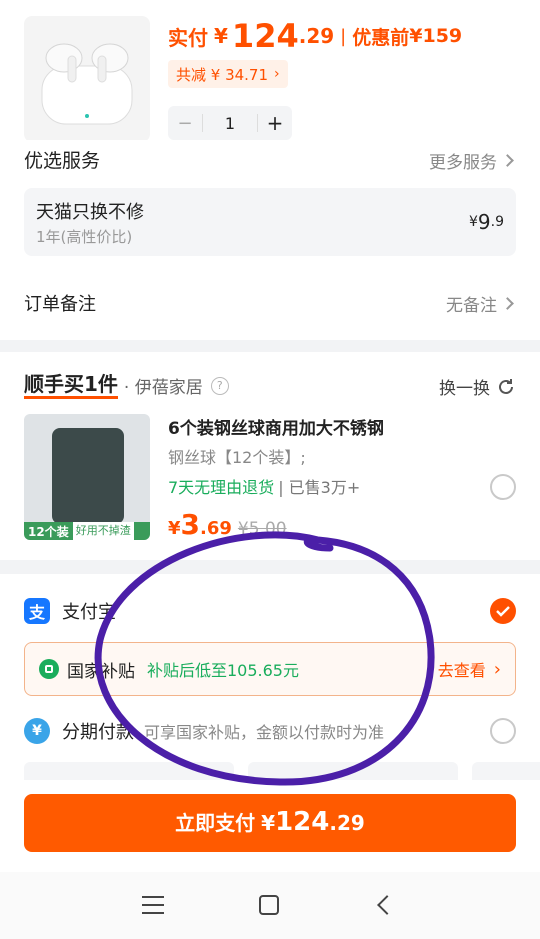  I want to click on installment-text: 可享国家补贴，金额以付款时为准, so click(264, 732).